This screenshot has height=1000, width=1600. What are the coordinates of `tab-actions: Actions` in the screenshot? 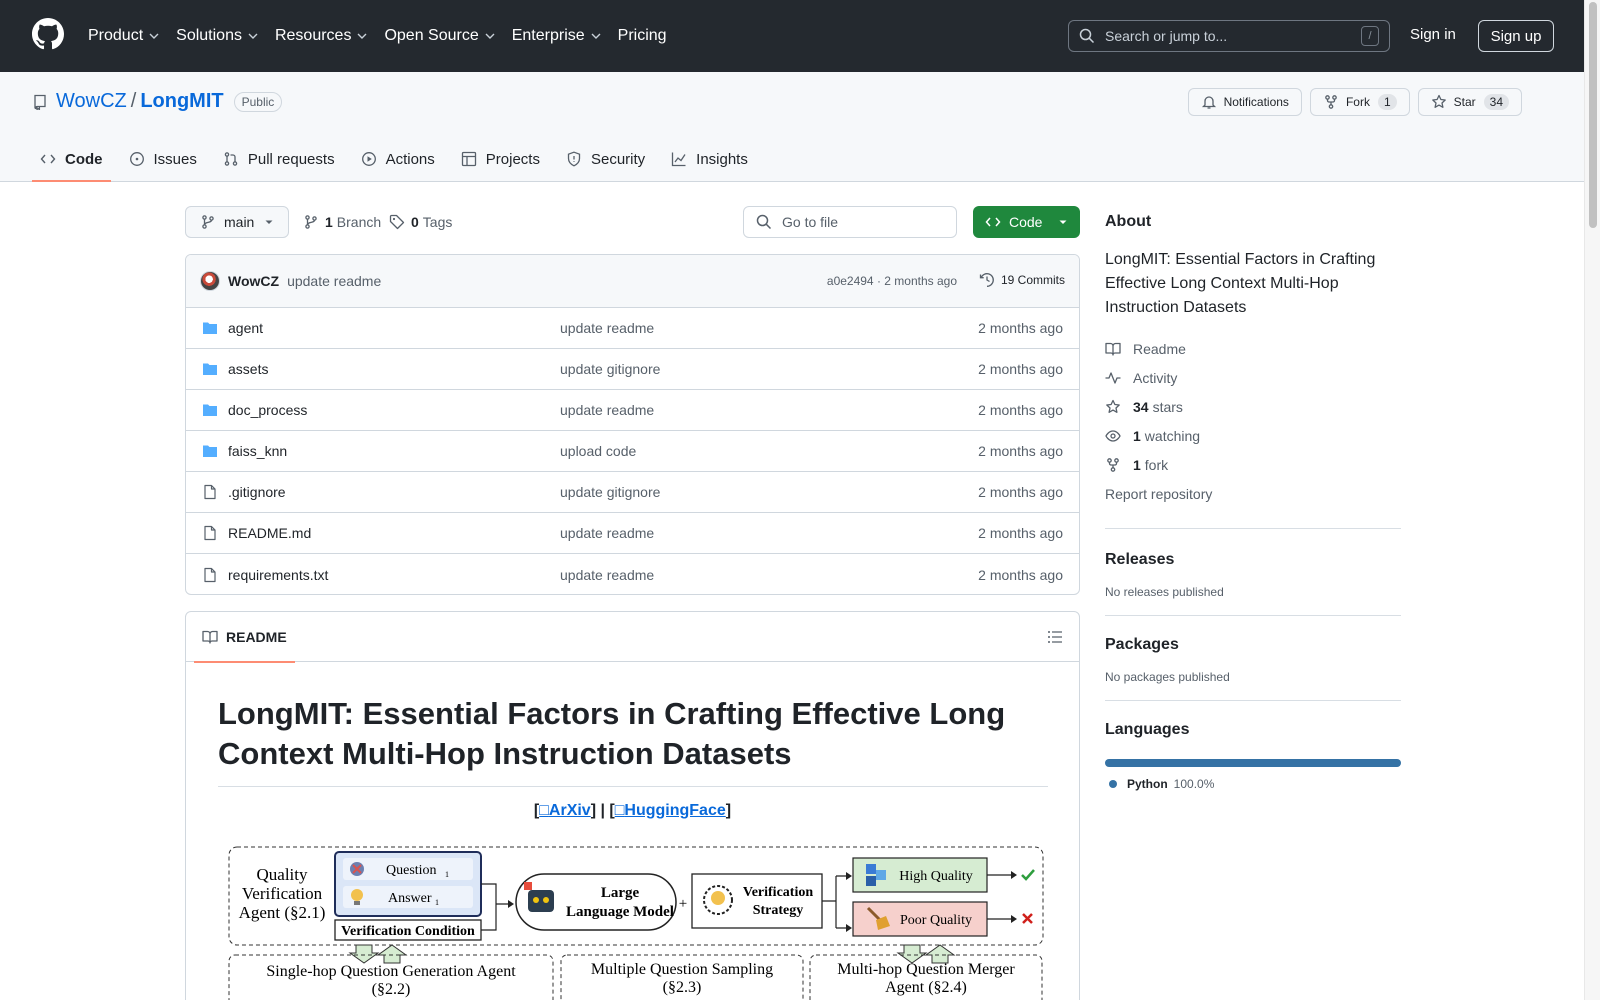 It's located at (398, 159).